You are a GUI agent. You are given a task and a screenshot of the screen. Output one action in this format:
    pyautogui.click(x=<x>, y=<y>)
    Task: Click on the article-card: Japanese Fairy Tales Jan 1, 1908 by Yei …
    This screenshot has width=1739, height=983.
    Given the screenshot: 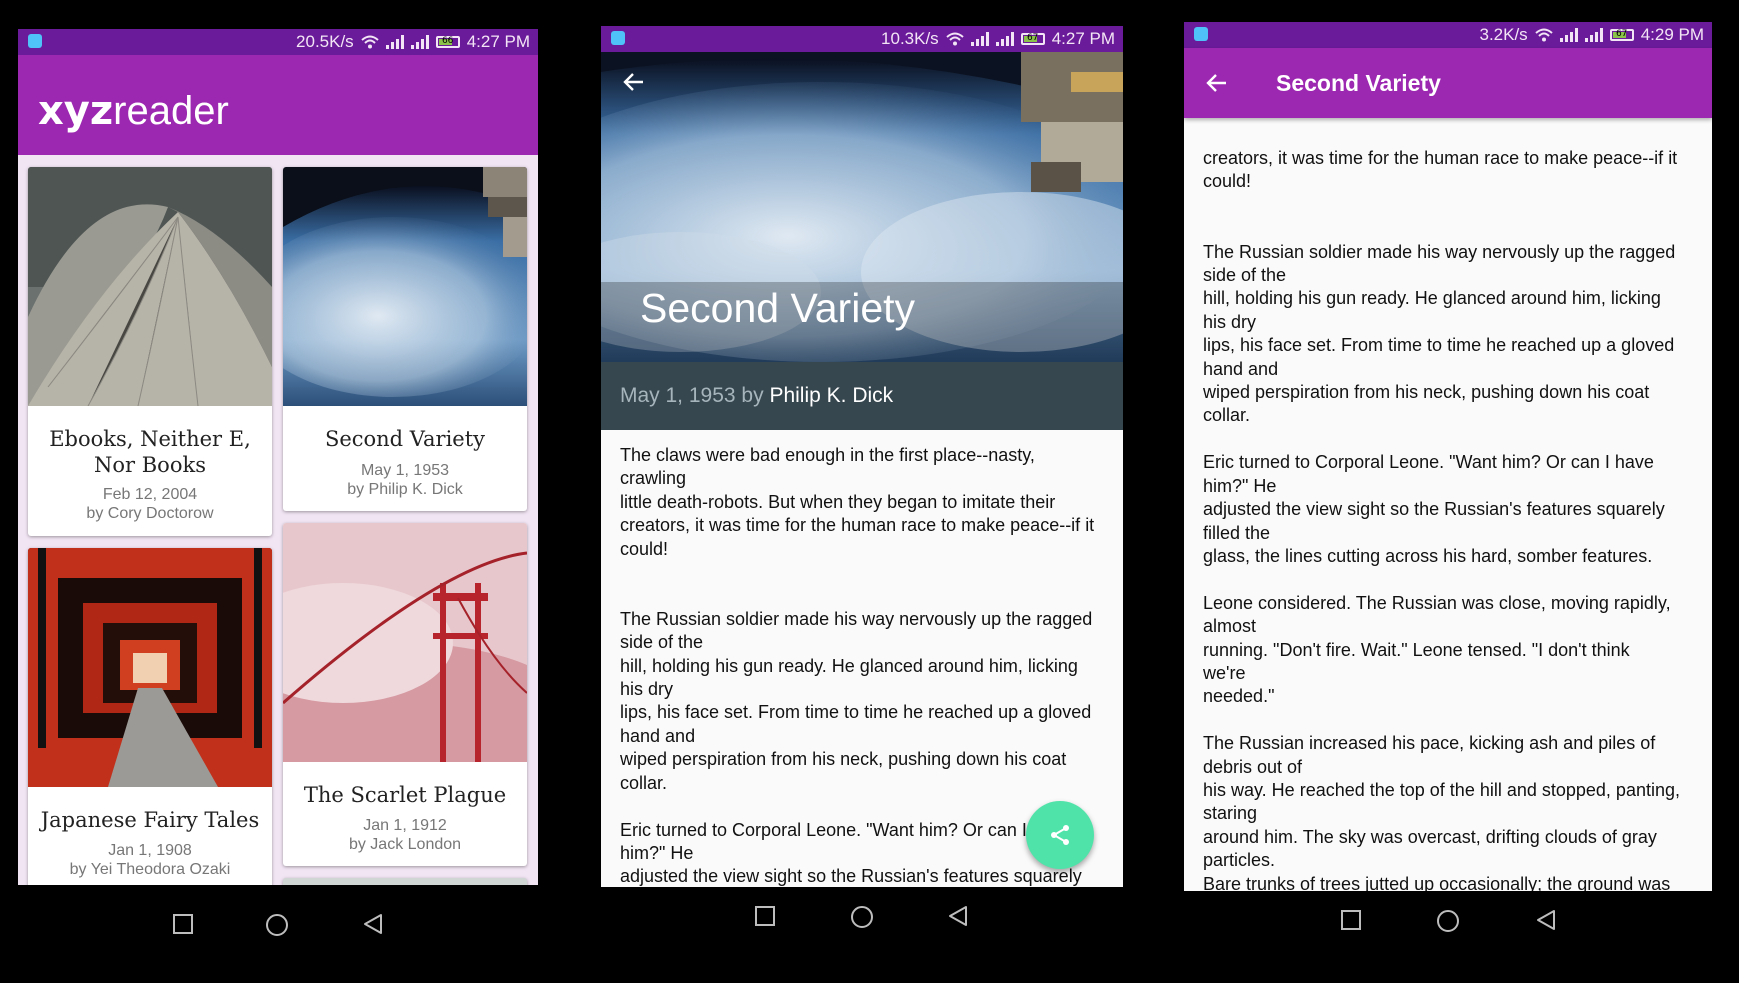 What is the action you would take?
    pyautogui.click(x=150, y=716)
    